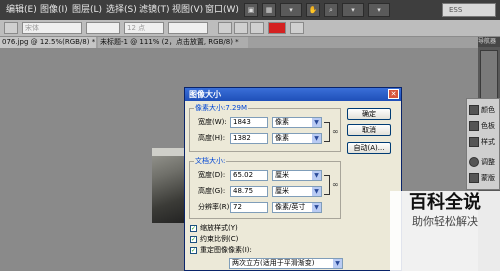  Describe the element at coordinates (212, 122) in the screenshot. I see `pixel-width-label: 宽度(W):` at that location.